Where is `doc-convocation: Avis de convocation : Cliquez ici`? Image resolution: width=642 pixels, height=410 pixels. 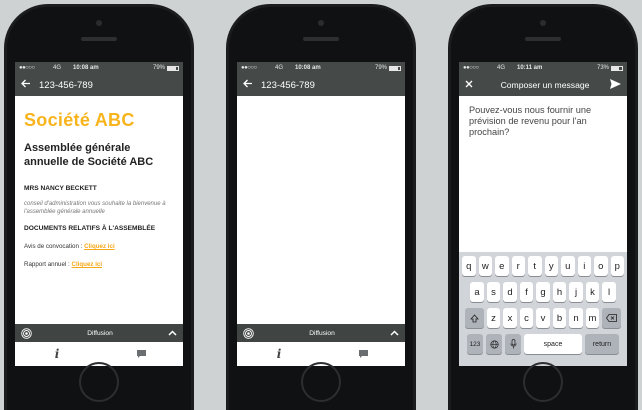
doc-convocation: Avis de convocation : Cliquez ici is located at coordinates (99, 246).